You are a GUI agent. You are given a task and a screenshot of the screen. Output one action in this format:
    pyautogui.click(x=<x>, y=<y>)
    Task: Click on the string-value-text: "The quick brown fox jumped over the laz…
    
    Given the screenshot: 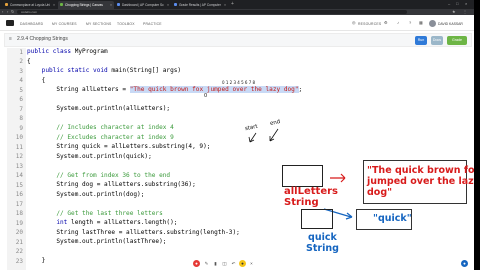 What is the action you would take?
    pyautogui.click(x=420, y=181)
    